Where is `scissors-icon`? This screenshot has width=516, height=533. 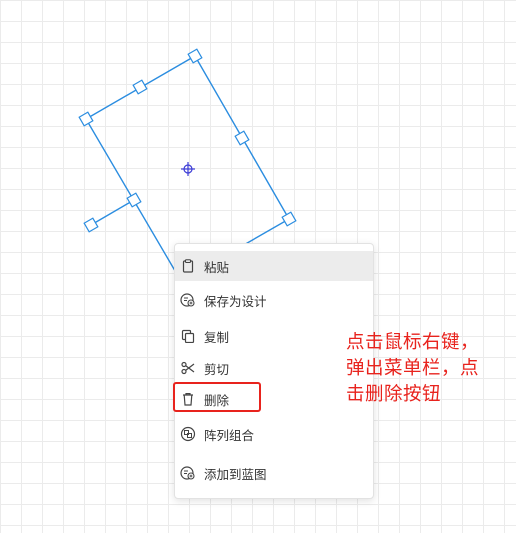 scissors-icon is located at coordinates (188, 368).